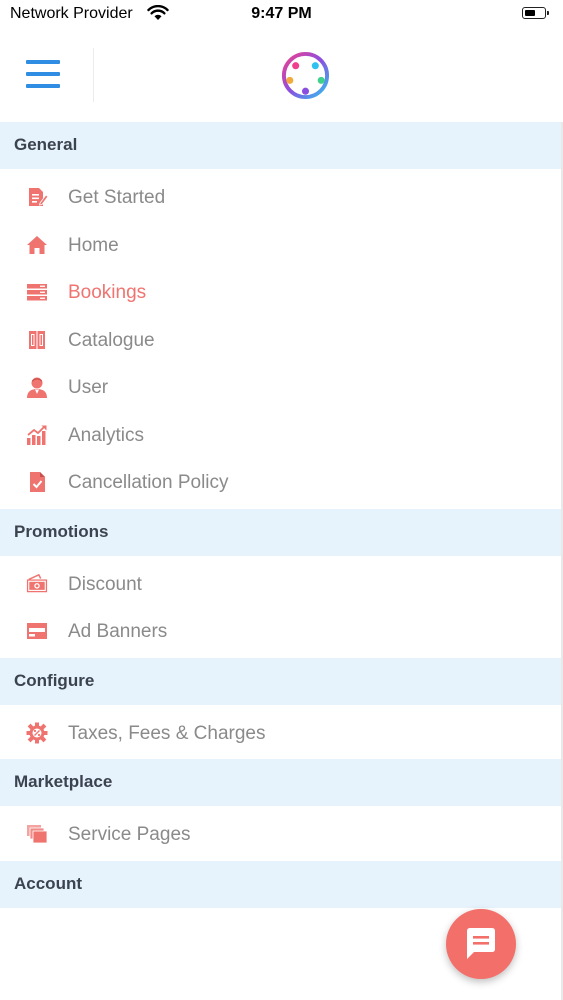  Describe the element at coordinates (281, 435) in the screenshot. I see `menu-item-analytics: Analytics` at that location.